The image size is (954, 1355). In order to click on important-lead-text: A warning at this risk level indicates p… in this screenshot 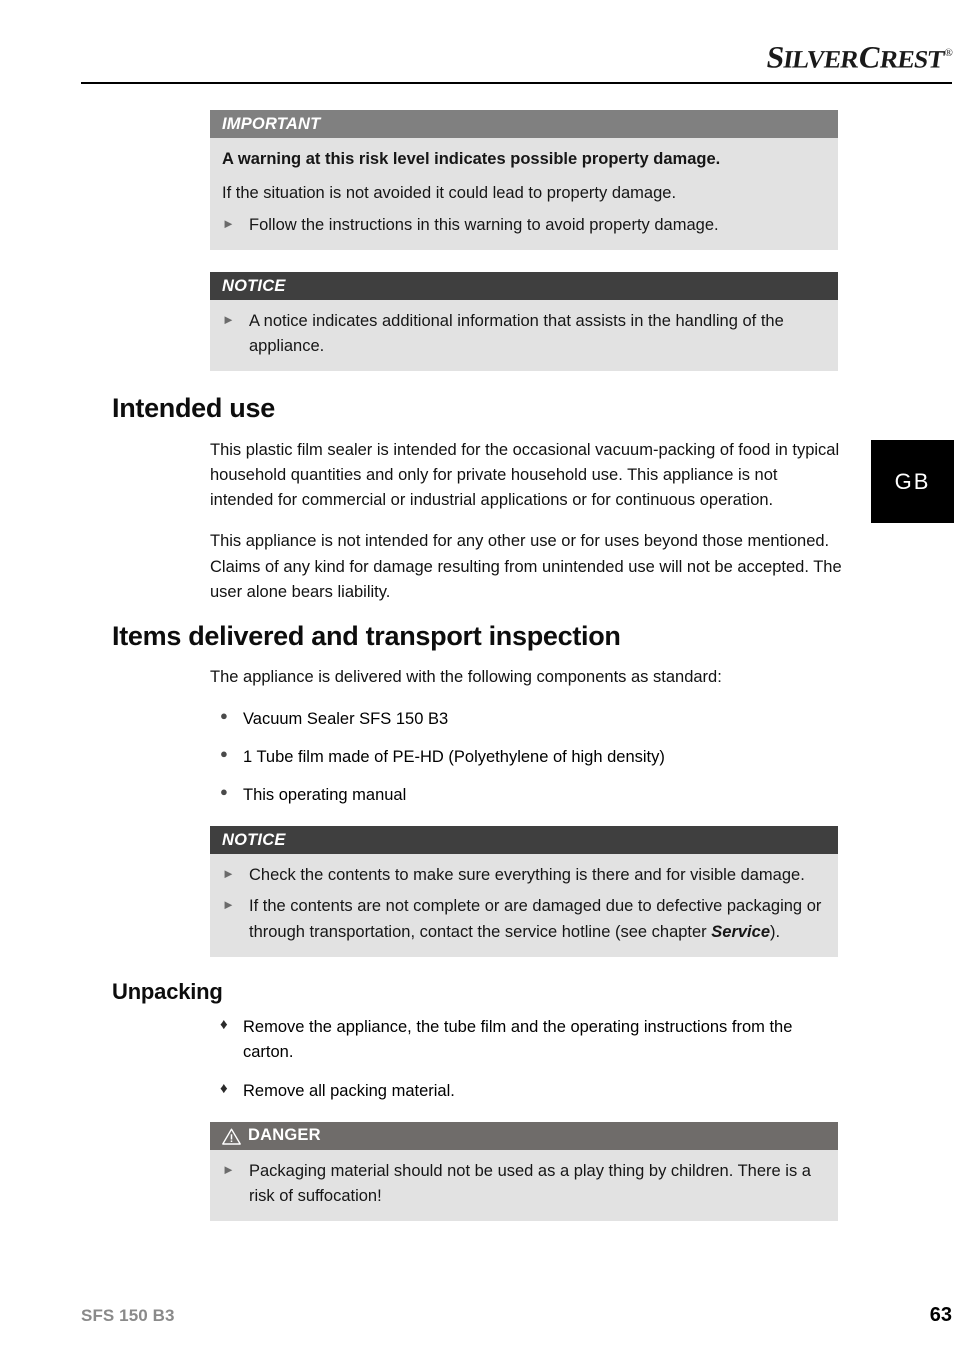, I will do `click(471, 159)`.